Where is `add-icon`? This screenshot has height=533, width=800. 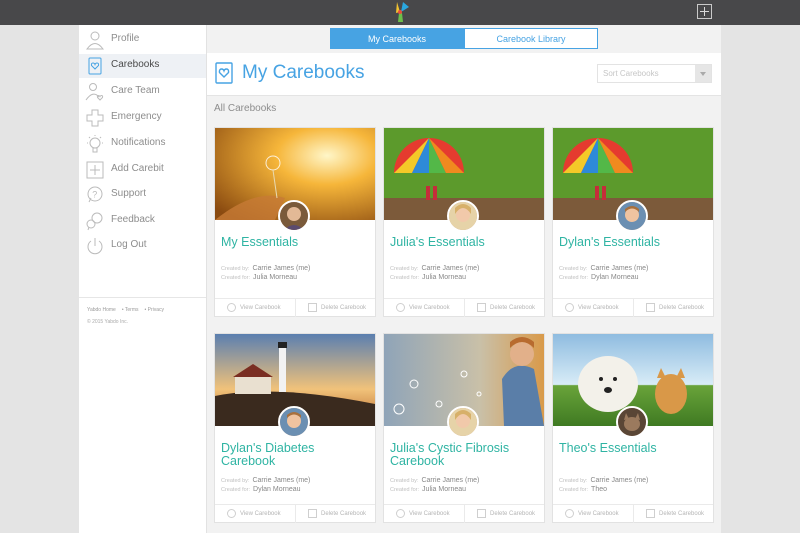 add-icon is located at coordinates (704, 11).